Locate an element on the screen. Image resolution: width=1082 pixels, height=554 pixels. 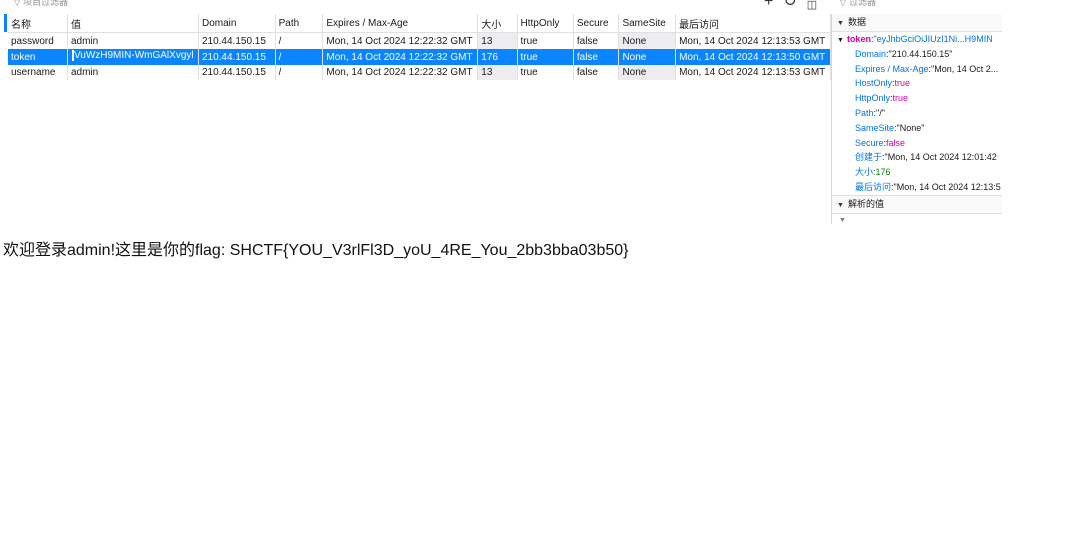
expand-triangle-icon: ▼ is located at coordinates (917, 220).